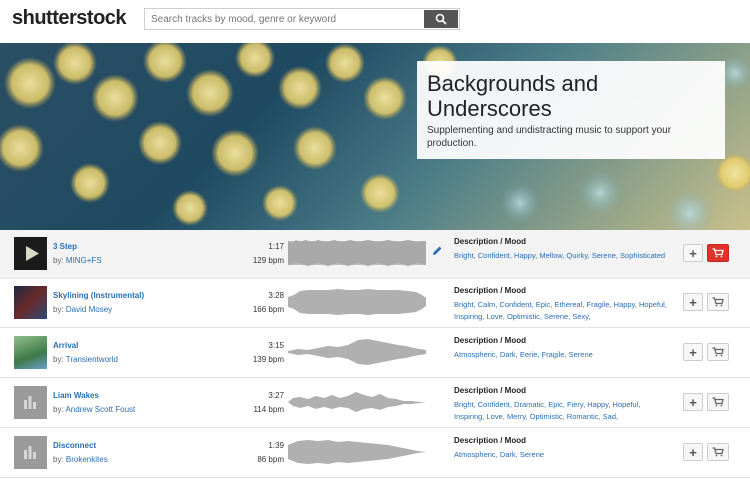  What do you see at coordinates (100, 409) in the screenshot?
I see `track-artist: Andrew Scott Foust` at bounding box center [100, 409].